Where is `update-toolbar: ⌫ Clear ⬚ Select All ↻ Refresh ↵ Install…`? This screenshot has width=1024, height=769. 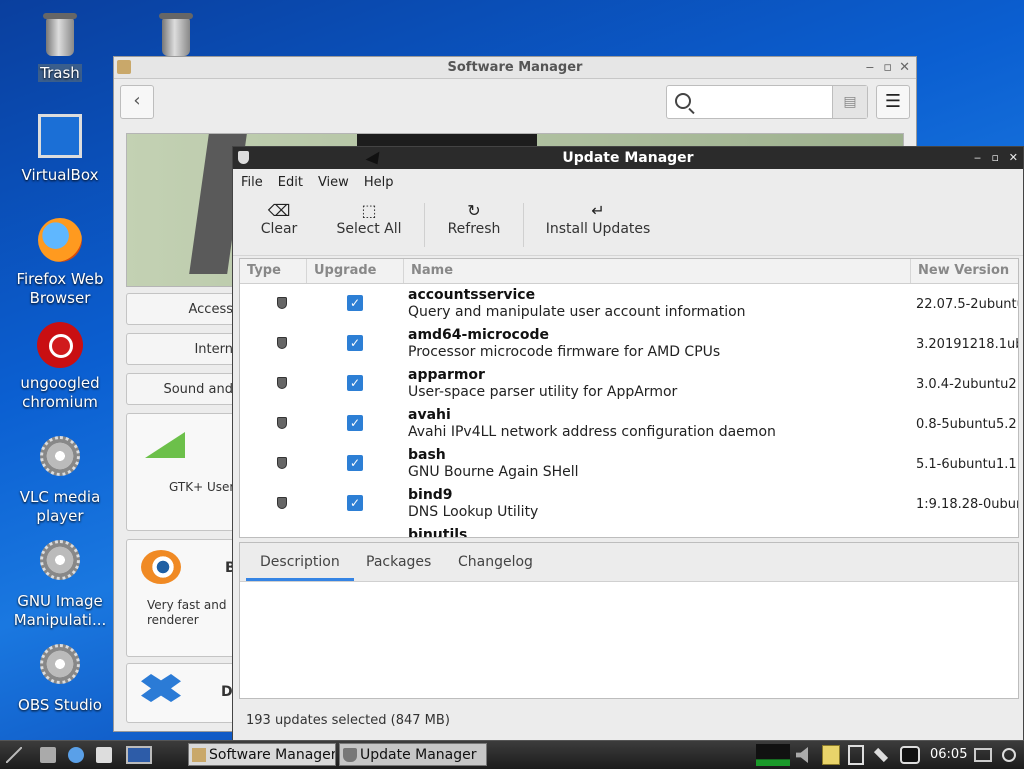 update-toolbar: ⌫ Clear ⬚ Select All ↻ Refresh ↵ Install… is located at coordinates (628, 225).